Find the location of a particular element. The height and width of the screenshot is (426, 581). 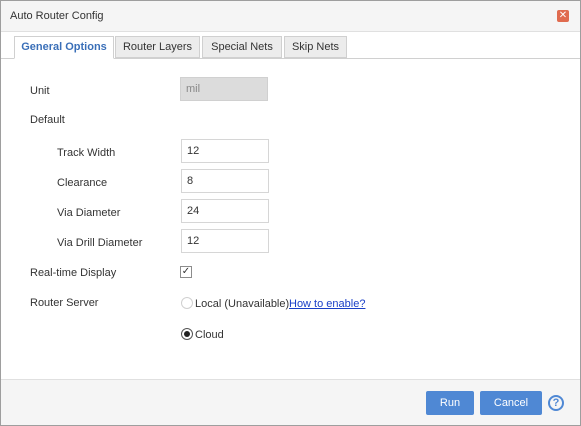

unit-field is located at coordinates (224, 89).